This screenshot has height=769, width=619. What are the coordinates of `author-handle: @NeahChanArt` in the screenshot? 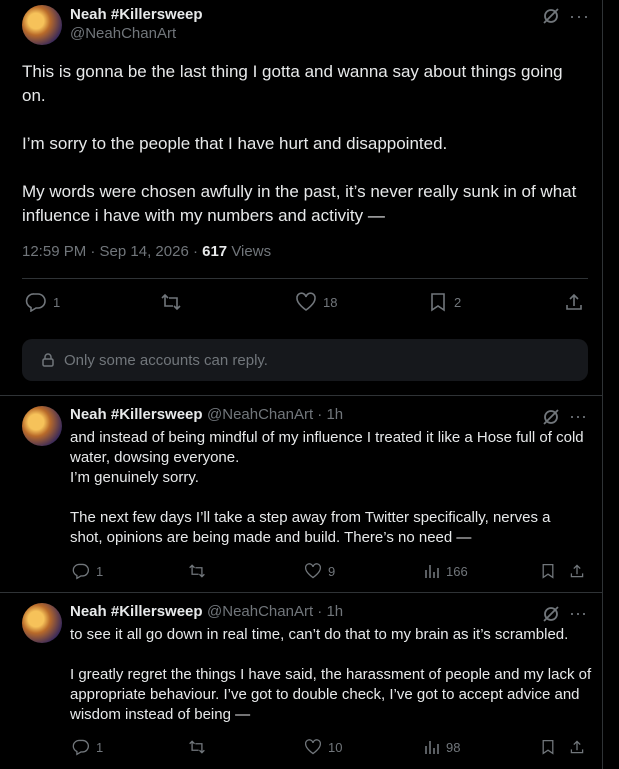 It's located at (123, 33).